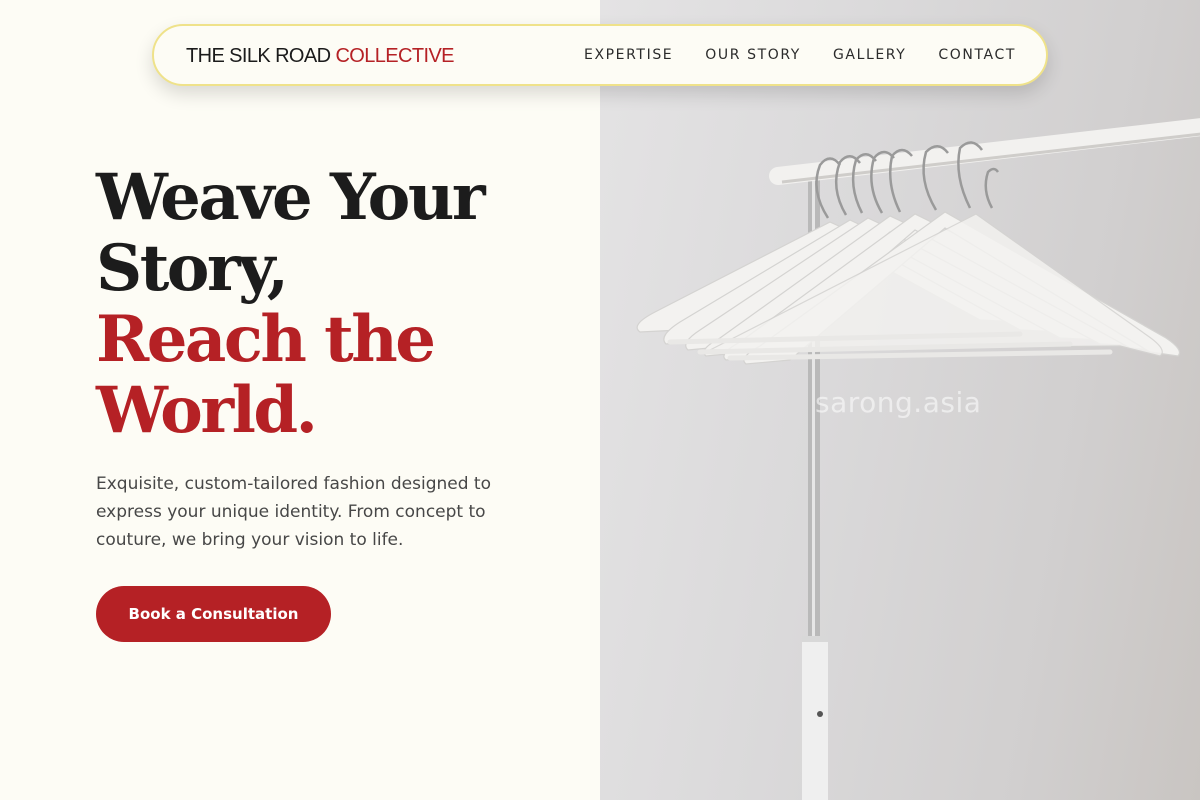 The image size is (1200, 800). I want to click on rack-rail, so click(984, 151).